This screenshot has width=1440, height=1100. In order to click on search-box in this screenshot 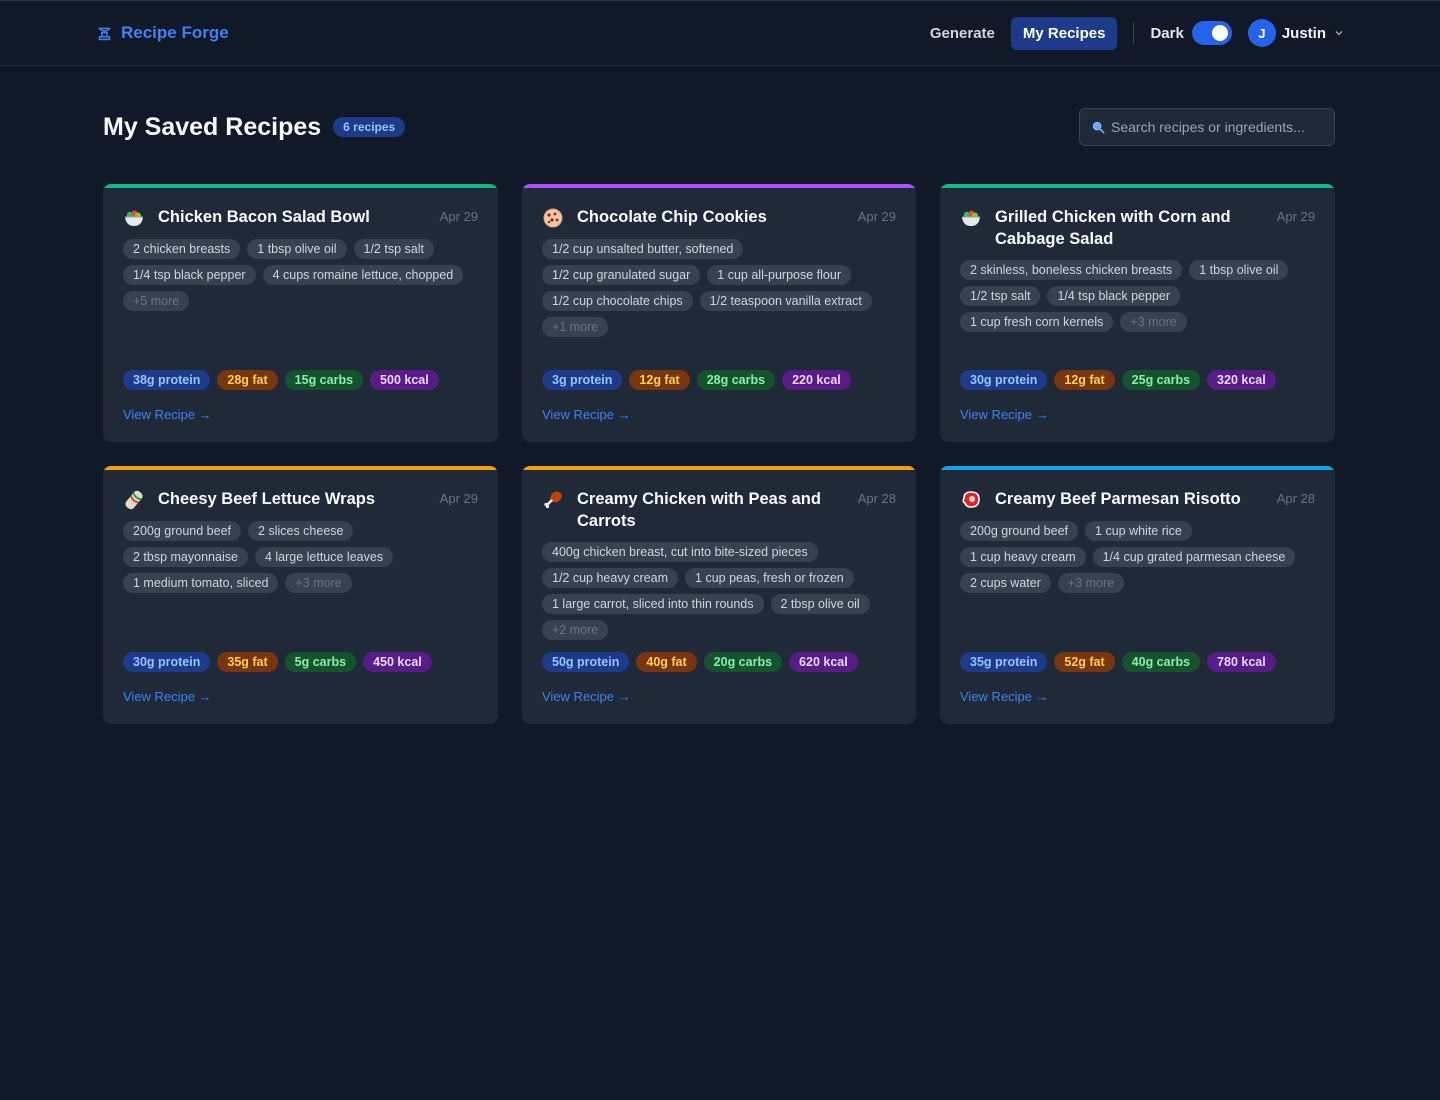, I will do `click(1207, 127)`.